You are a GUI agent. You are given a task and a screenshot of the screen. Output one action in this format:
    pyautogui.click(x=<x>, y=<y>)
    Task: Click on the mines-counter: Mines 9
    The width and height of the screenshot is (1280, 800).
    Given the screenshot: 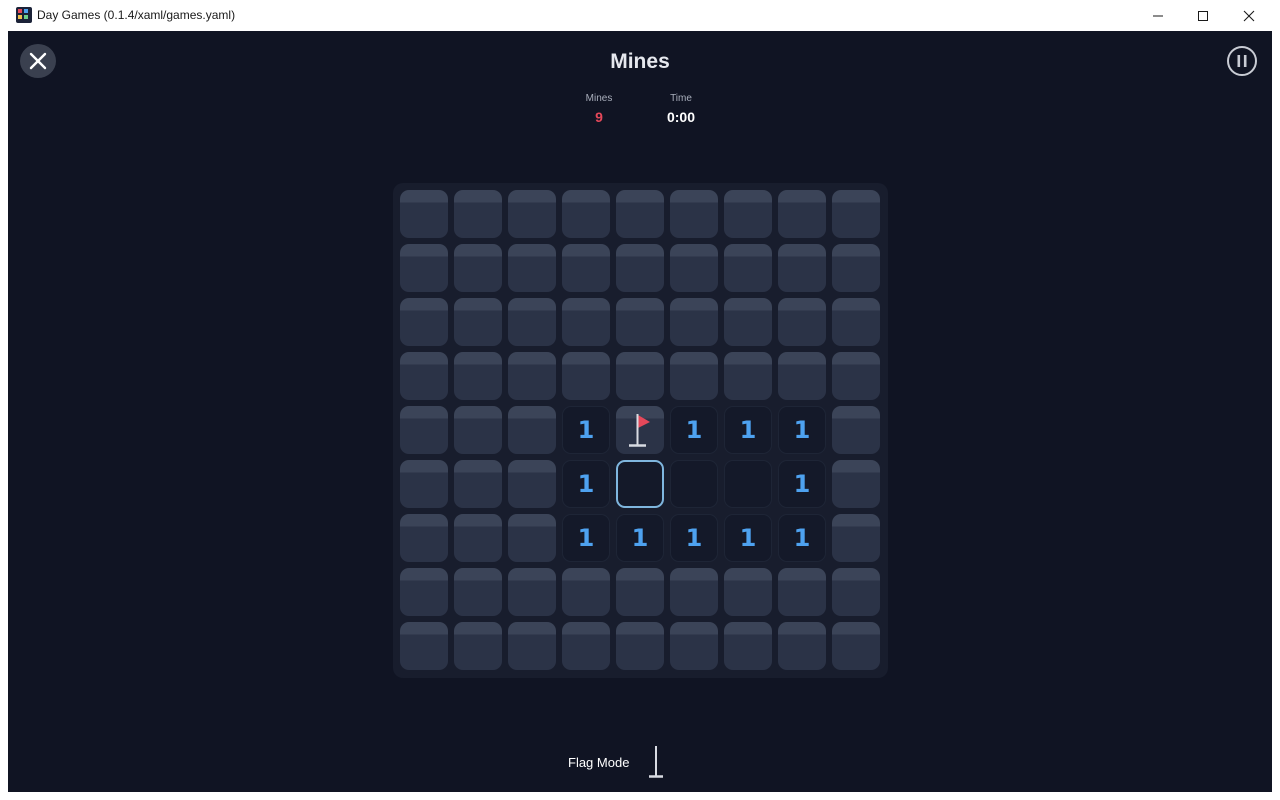 What is the action you would take?
    pyautogui.click(x=599, y=110)
    